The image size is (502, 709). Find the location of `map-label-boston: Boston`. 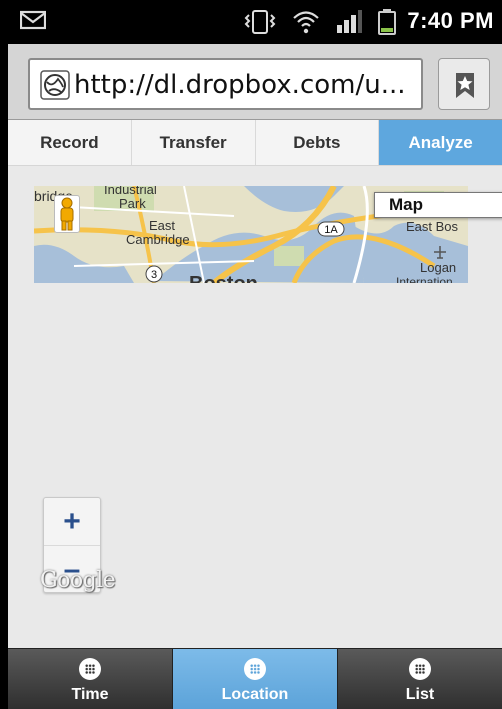

map-label-boston: Boston is located at coordinates (223, 278).